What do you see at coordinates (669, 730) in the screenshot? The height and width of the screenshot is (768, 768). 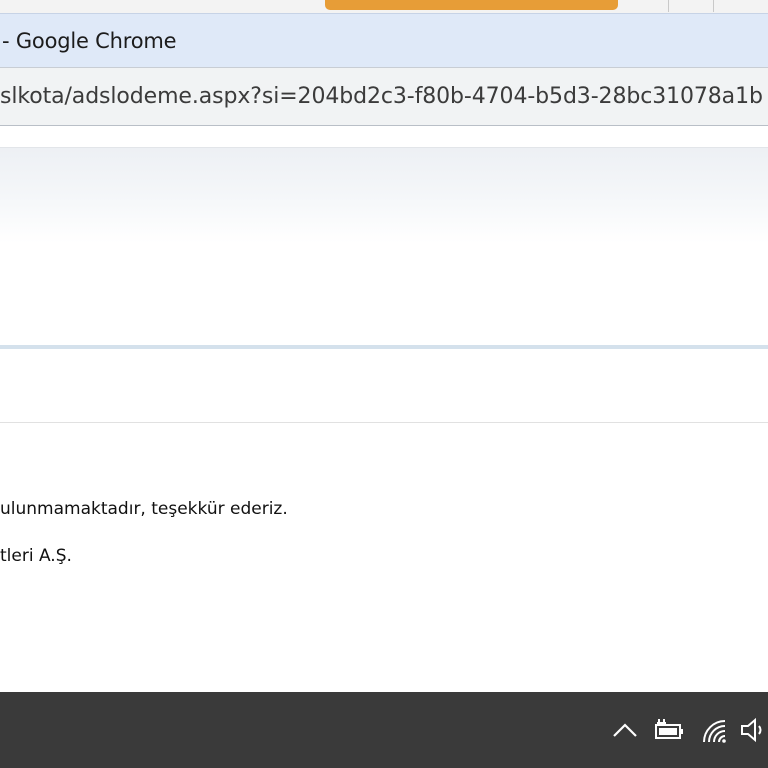 I see `battery-charging-icon` at bounding box center [669, 730].